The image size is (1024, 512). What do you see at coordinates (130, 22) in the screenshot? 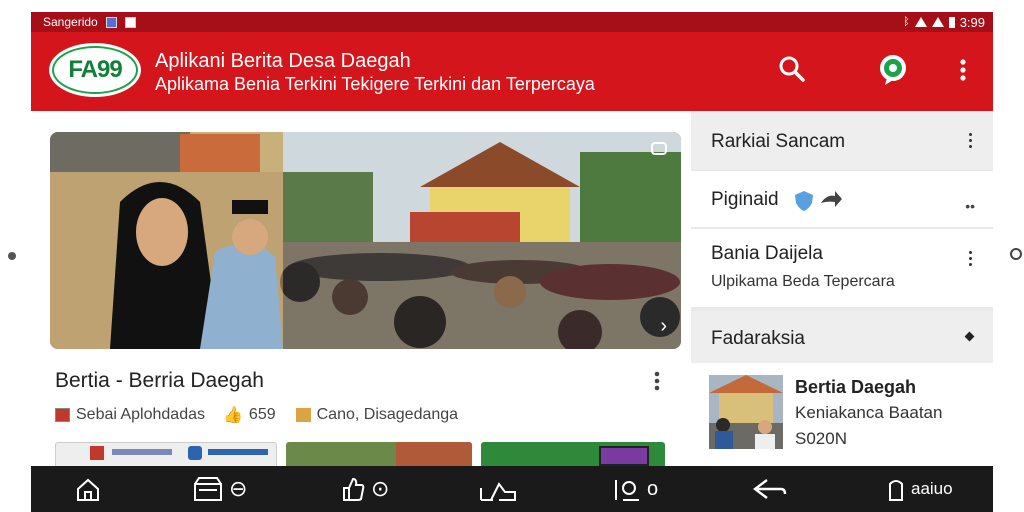
I see `image-icon` at bounding box center [130, 22].